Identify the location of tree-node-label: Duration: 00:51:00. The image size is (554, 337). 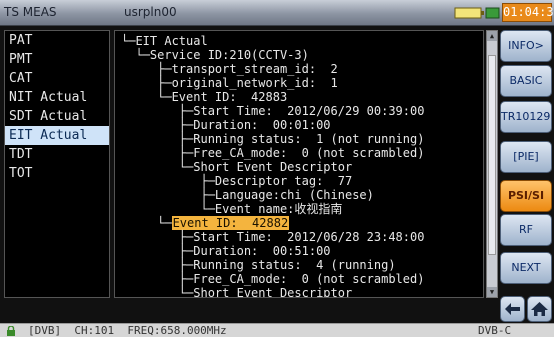
(262, 251).